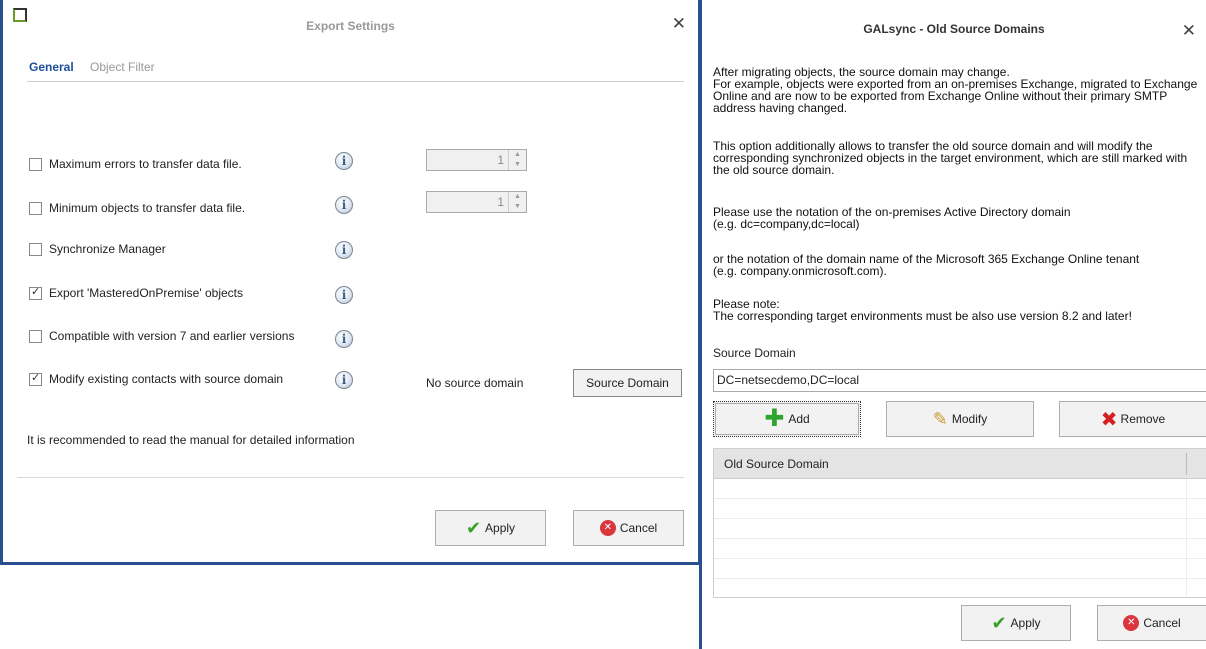 Image resolution: width=1206 pixels, height=649 pixels. I want to click on modify-button: ✎ Modify, so click(960, 419).